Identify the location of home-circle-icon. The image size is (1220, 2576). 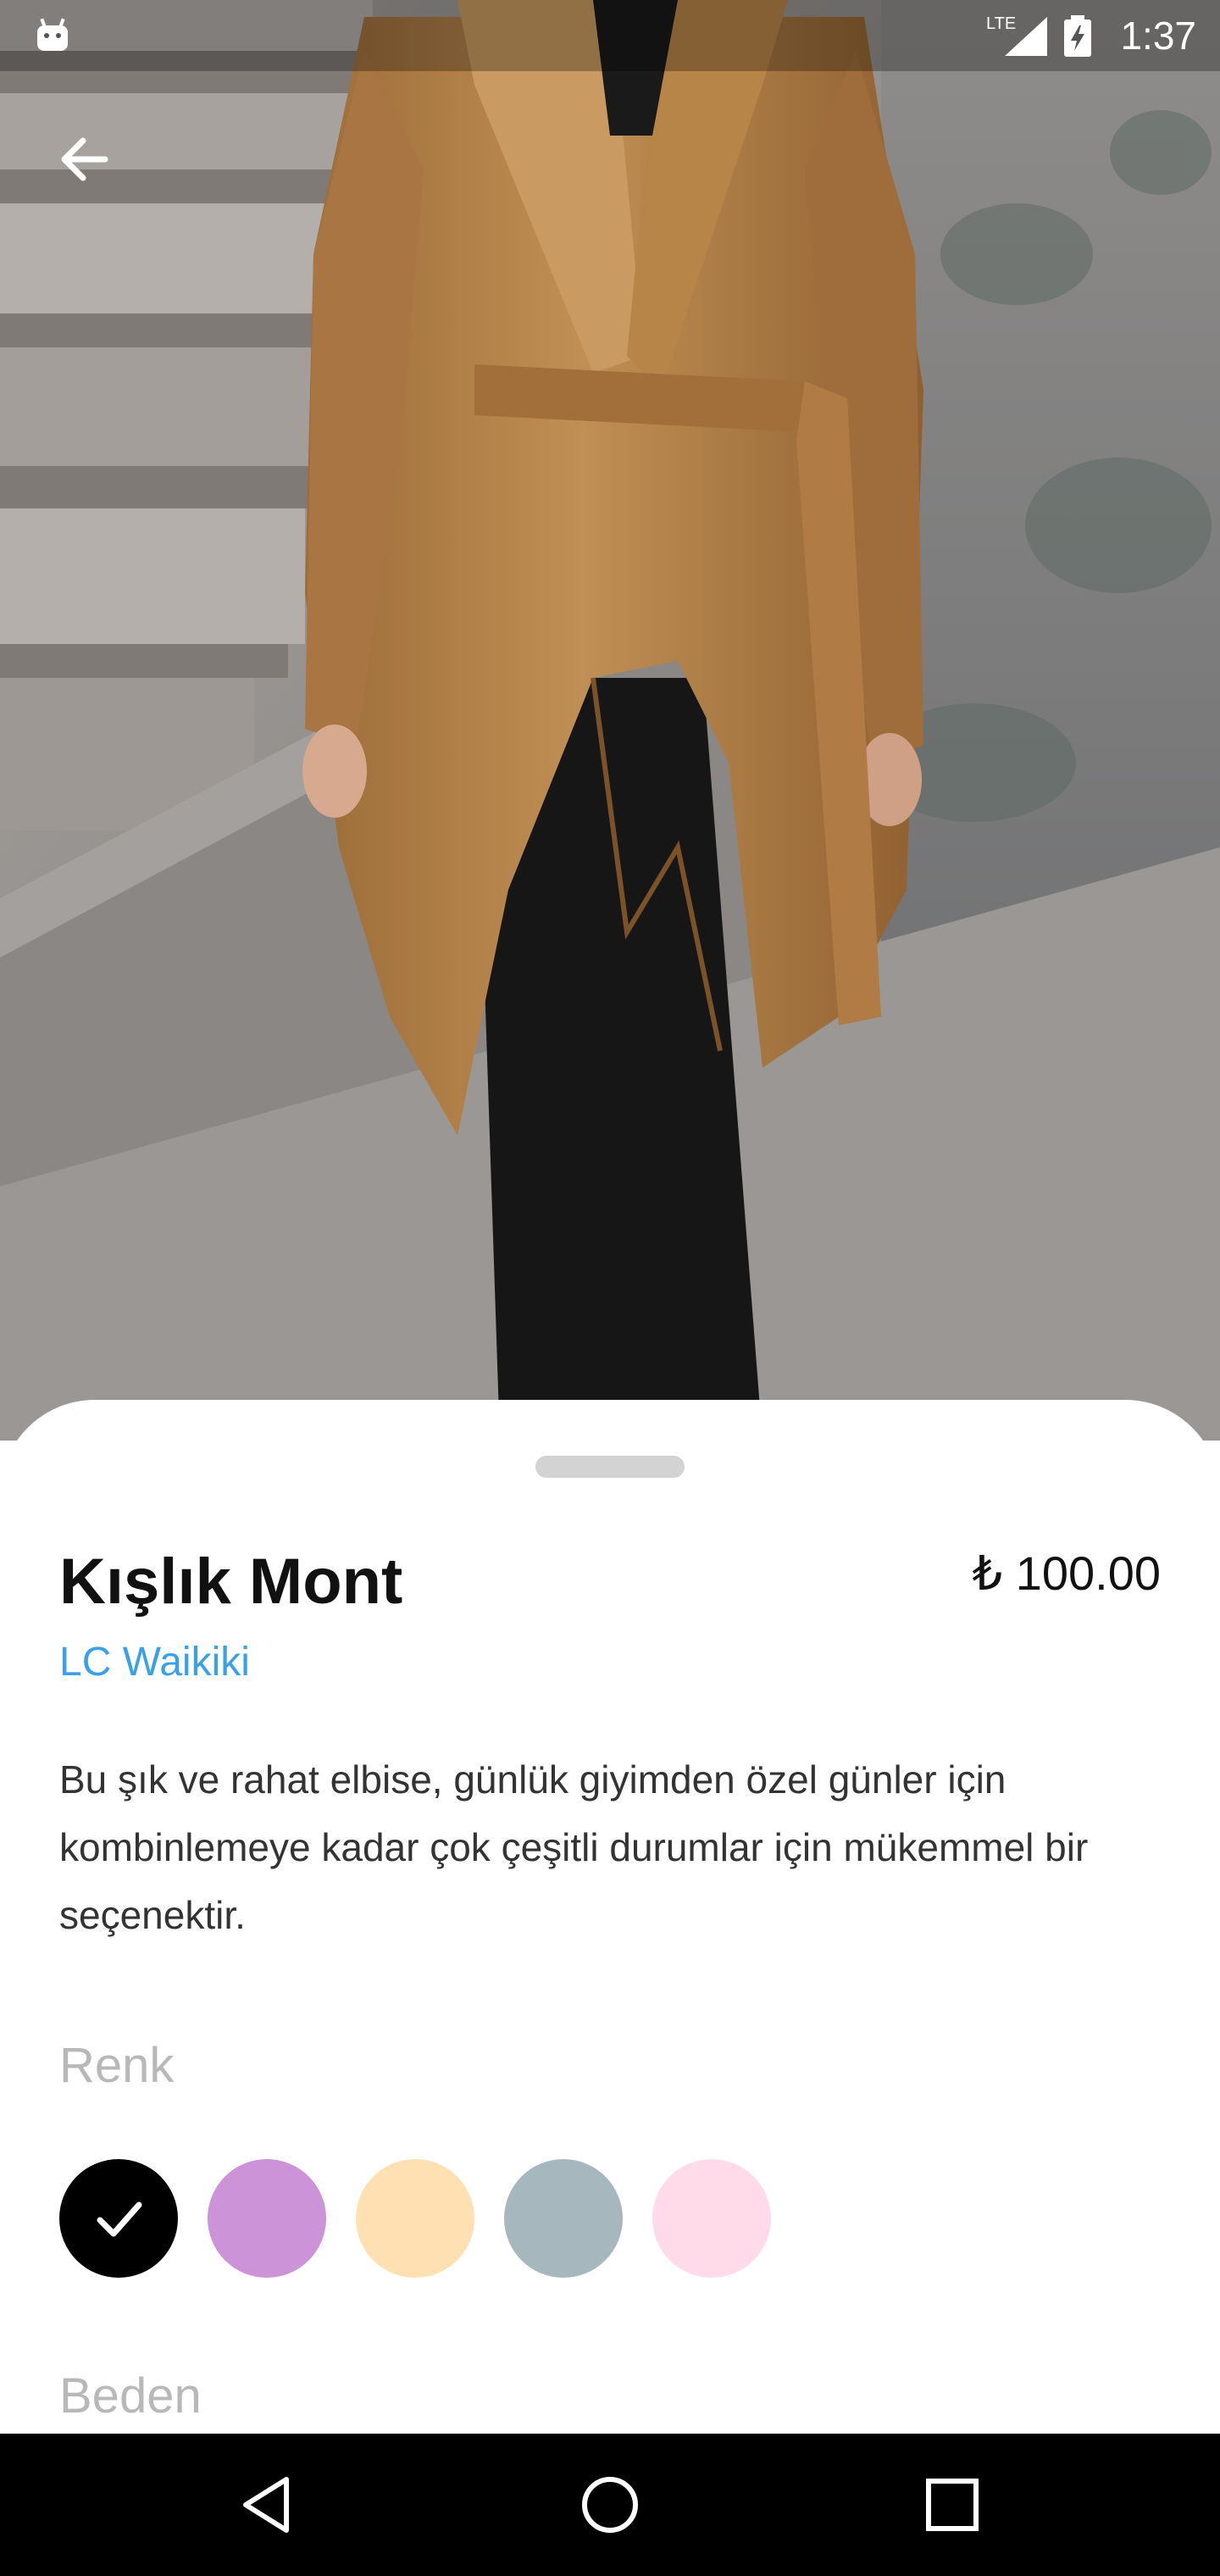
(610, 2505).